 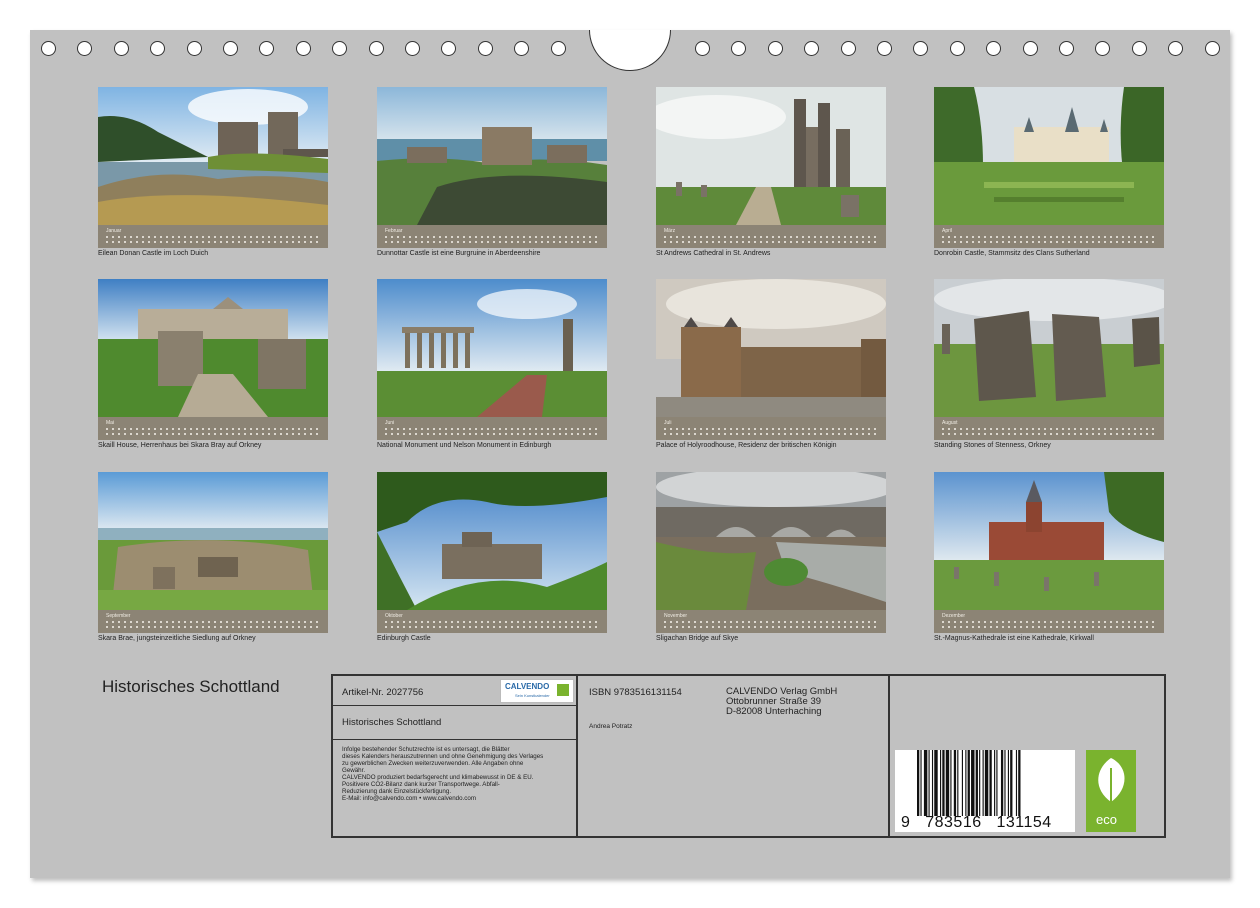 I want to click on photo-dunnottar, so click(x=492, y=156).